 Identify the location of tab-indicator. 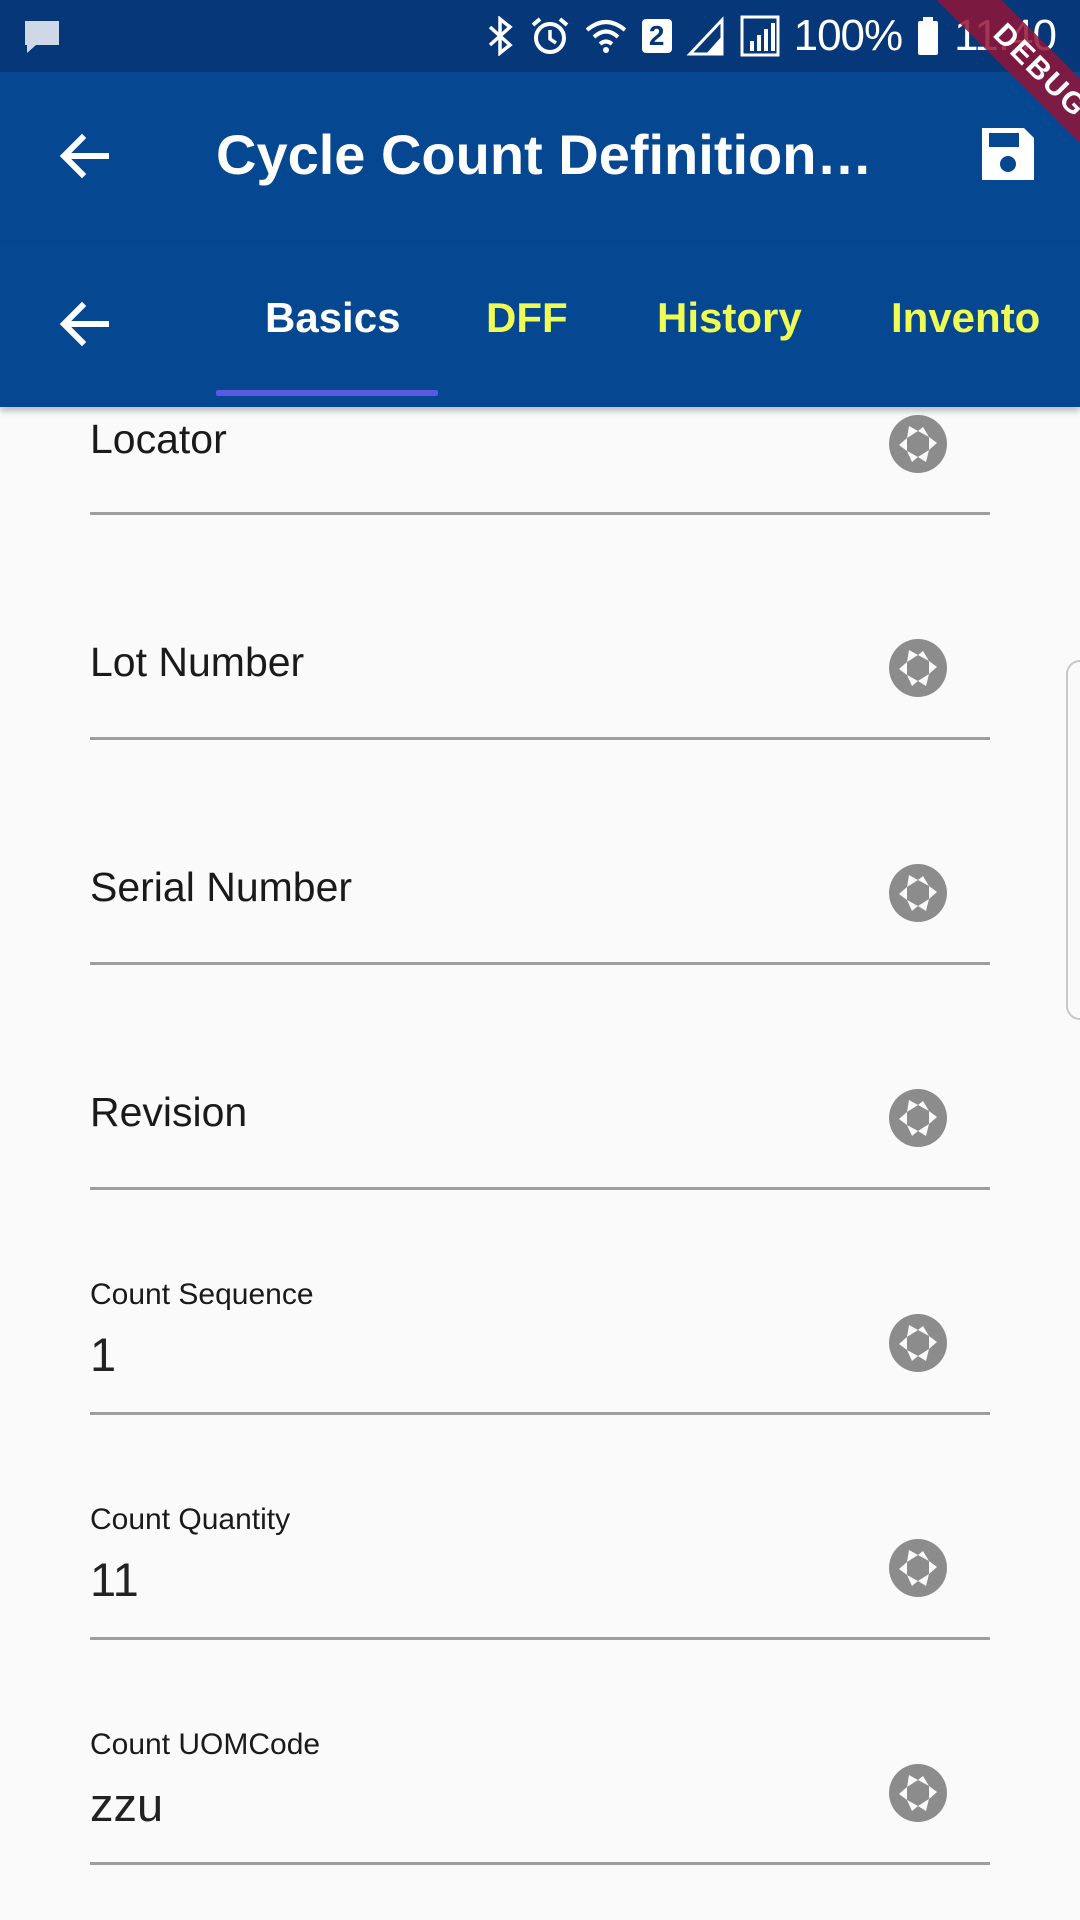
(327, 393).